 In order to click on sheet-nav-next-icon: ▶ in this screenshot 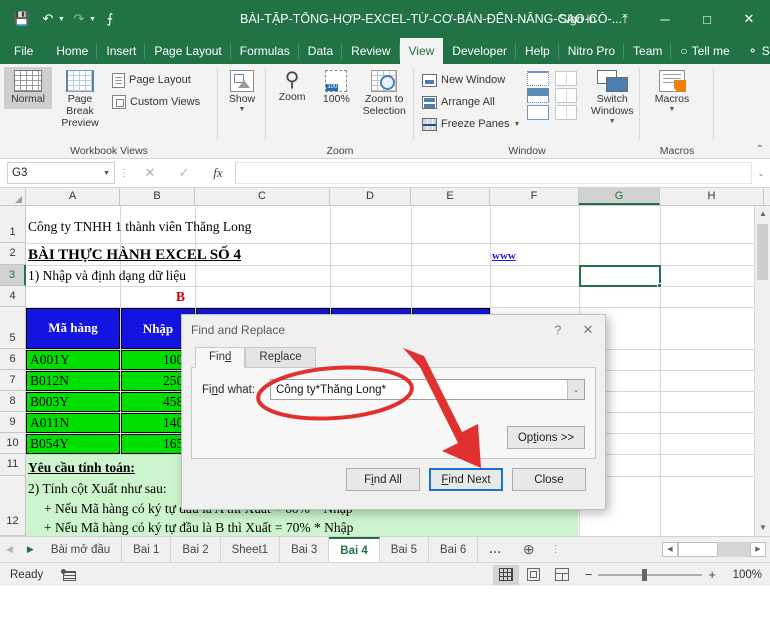, I will do `click(30, 549)`.